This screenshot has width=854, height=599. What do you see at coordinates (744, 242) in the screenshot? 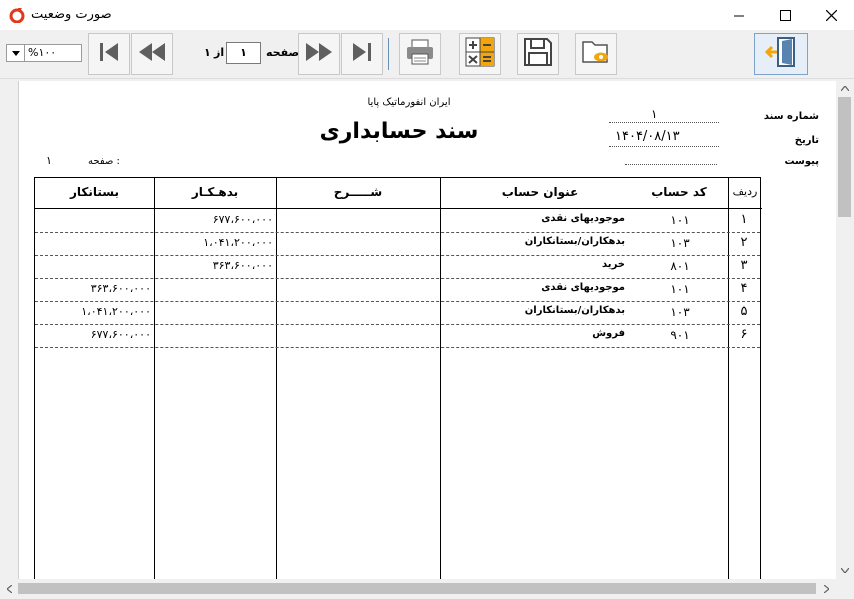
I see `row-number: ۲` at bounding box center [744, 242].